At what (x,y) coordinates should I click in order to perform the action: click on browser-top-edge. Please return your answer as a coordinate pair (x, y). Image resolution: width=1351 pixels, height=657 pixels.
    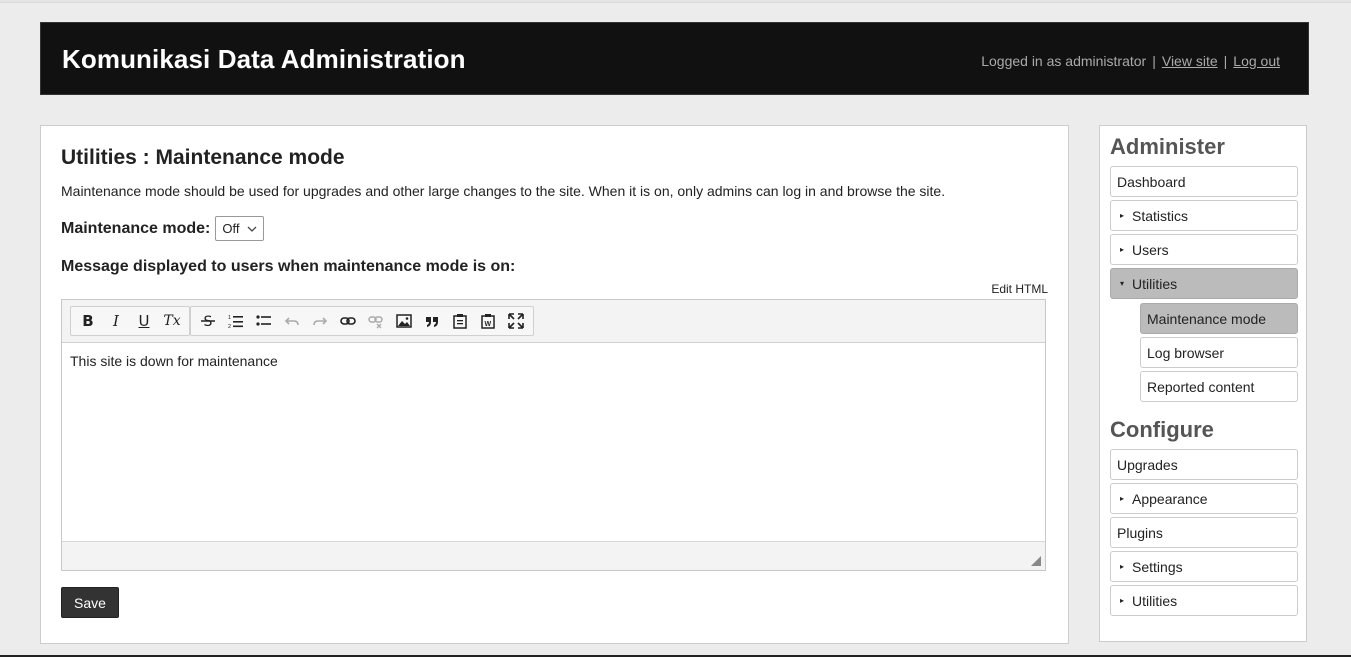
    Looking at the image, I should click on (675, 1).